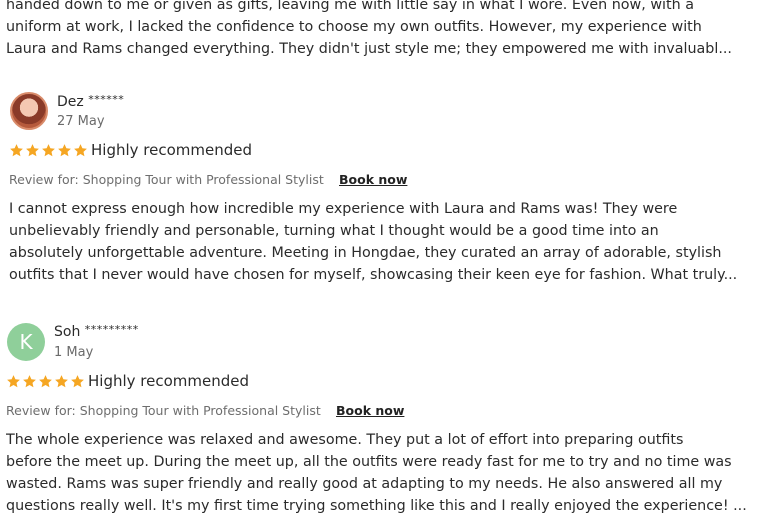 The image size is (768, 517). Describe the element at coordinates (81, 121) in the screenshot. I see `review-date: 27 May` at that location.